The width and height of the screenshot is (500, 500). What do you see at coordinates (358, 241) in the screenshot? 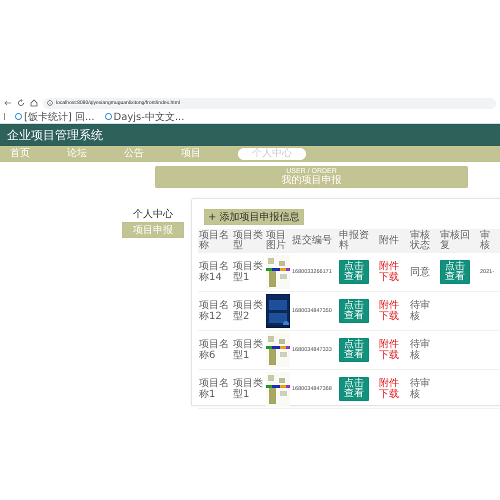
I see `column-header: 申报资料` at bounding box center [358, 241].